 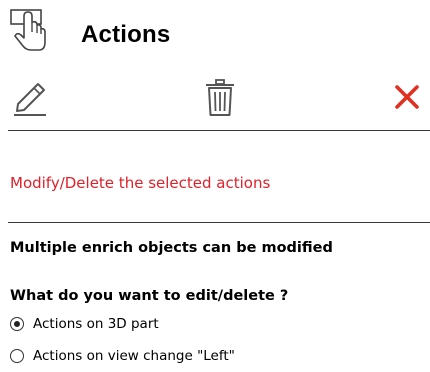 What do you see at coordinates (171, 248) in the screenshot?
I see `info-text: Multiple enrich objects can be modified` at bounding box center [171, 248].